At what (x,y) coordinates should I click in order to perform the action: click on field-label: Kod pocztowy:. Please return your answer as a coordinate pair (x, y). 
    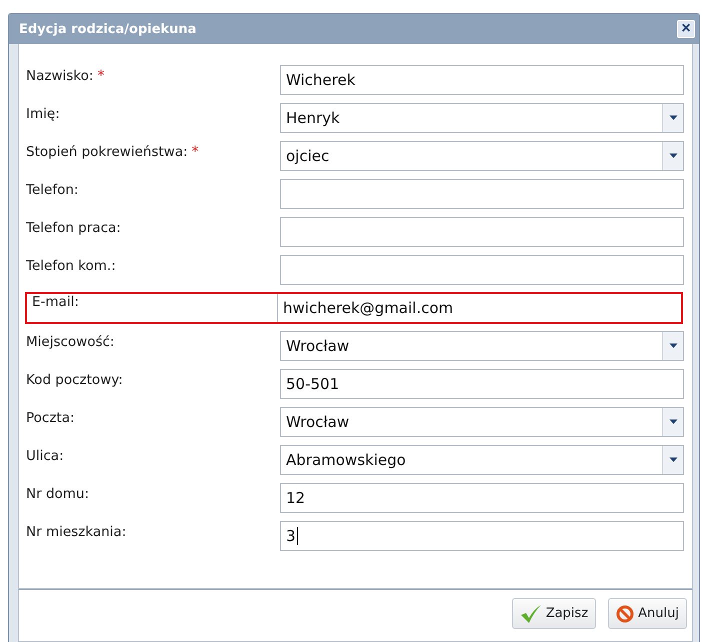
    Looking at the image, I should click on (74, 380).